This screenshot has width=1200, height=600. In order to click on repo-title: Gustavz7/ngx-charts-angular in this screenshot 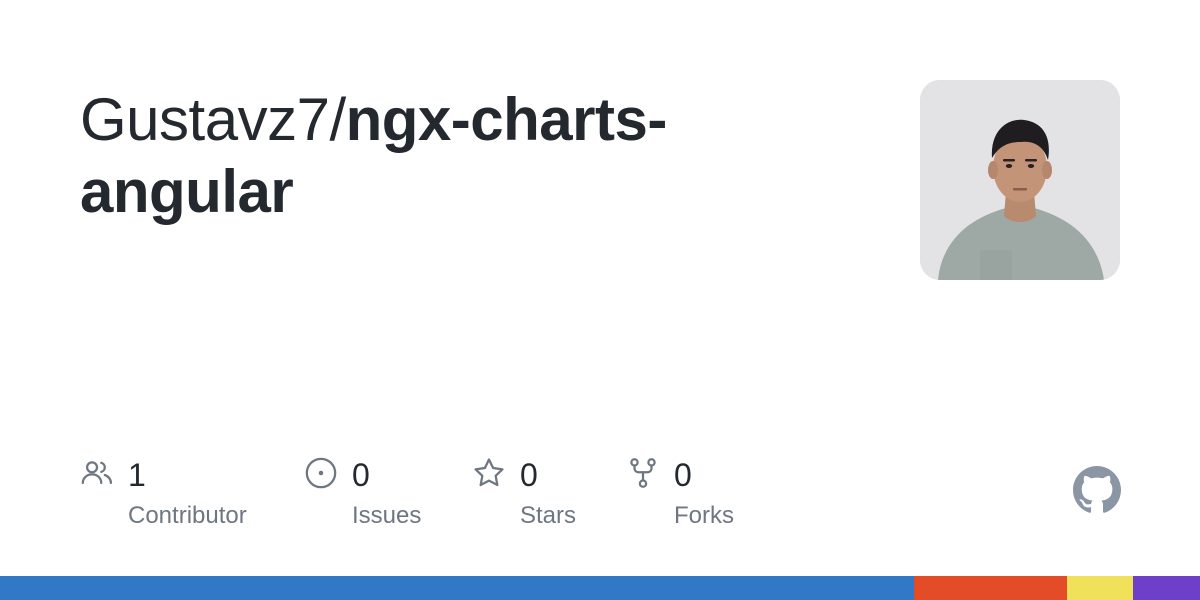, I will do `click(440, 156)`.